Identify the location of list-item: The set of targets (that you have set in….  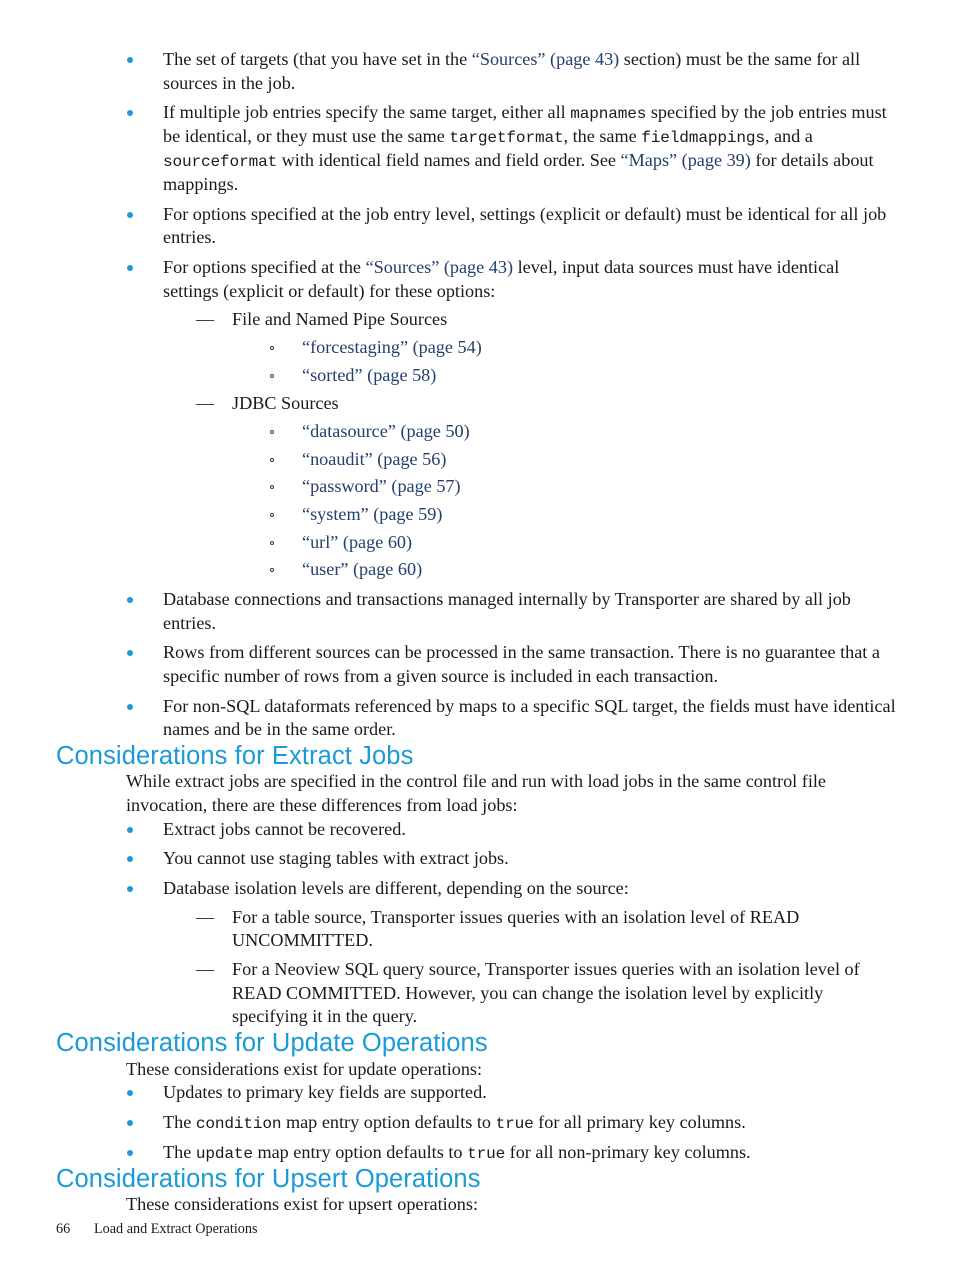
(511, 71).